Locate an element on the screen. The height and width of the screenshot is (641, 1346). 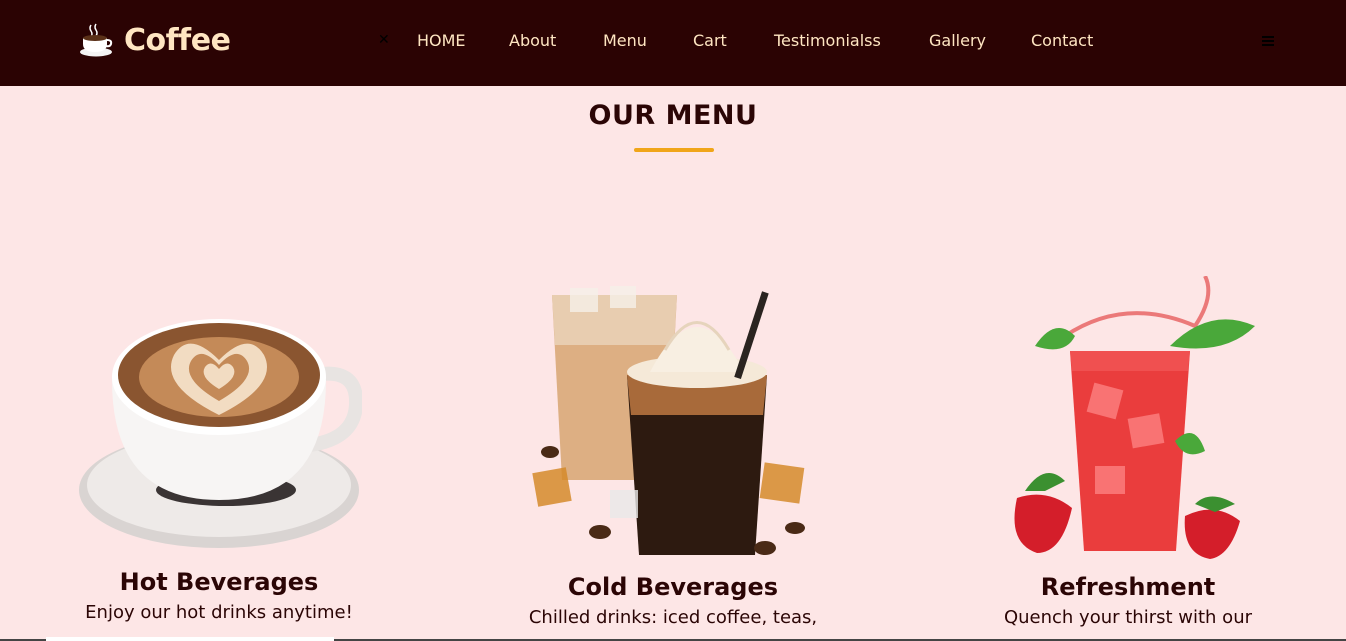
scroll-indicator is located at coordinates (190, 639).